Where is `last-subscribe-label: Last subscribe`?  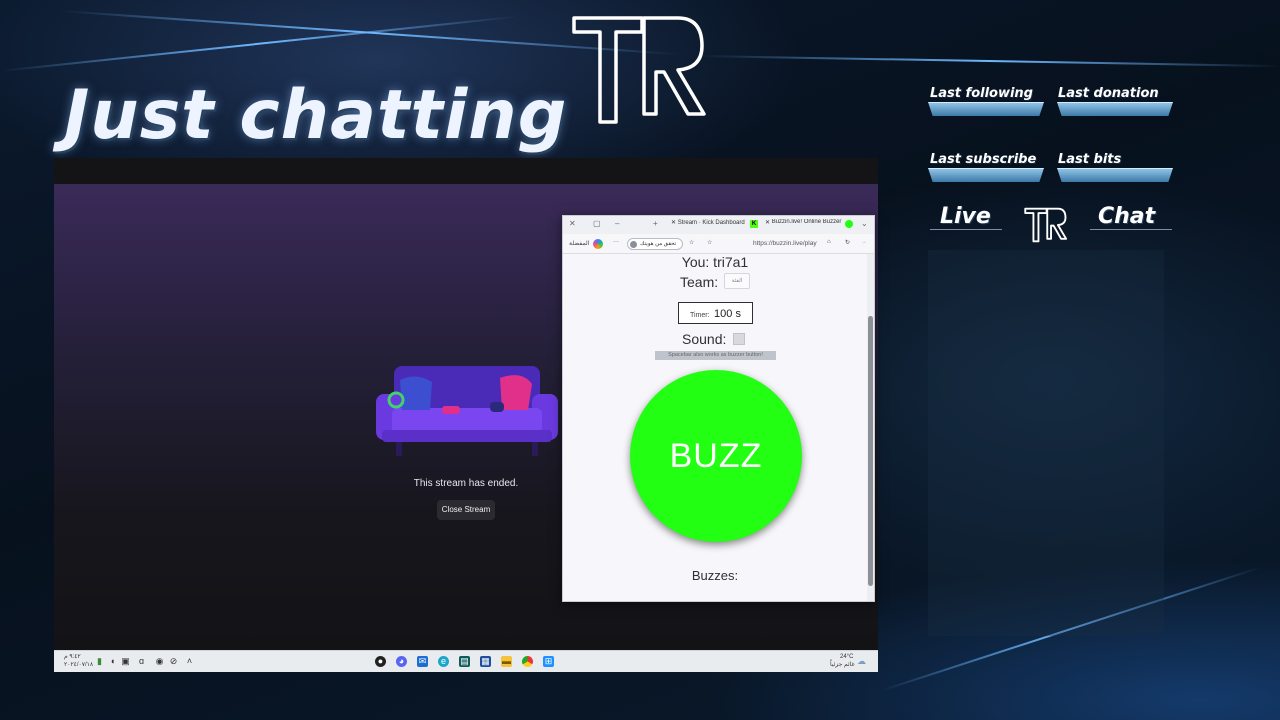 last-subscribe-label: Last subscribe is located at coordinates (983, 159).